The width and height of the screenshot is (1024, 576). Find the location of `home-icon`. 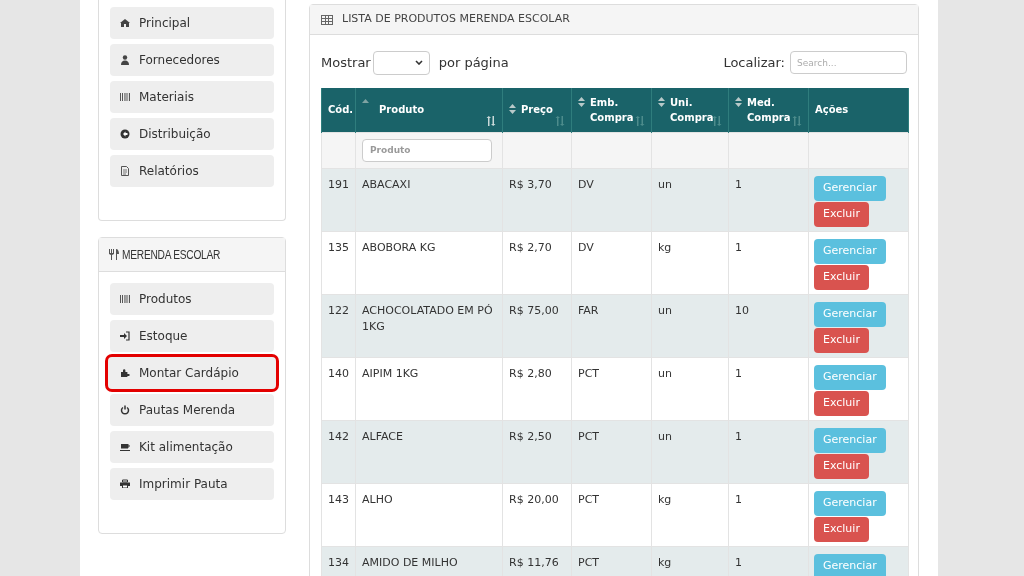

home-icon is located at coordinates (125, 23).